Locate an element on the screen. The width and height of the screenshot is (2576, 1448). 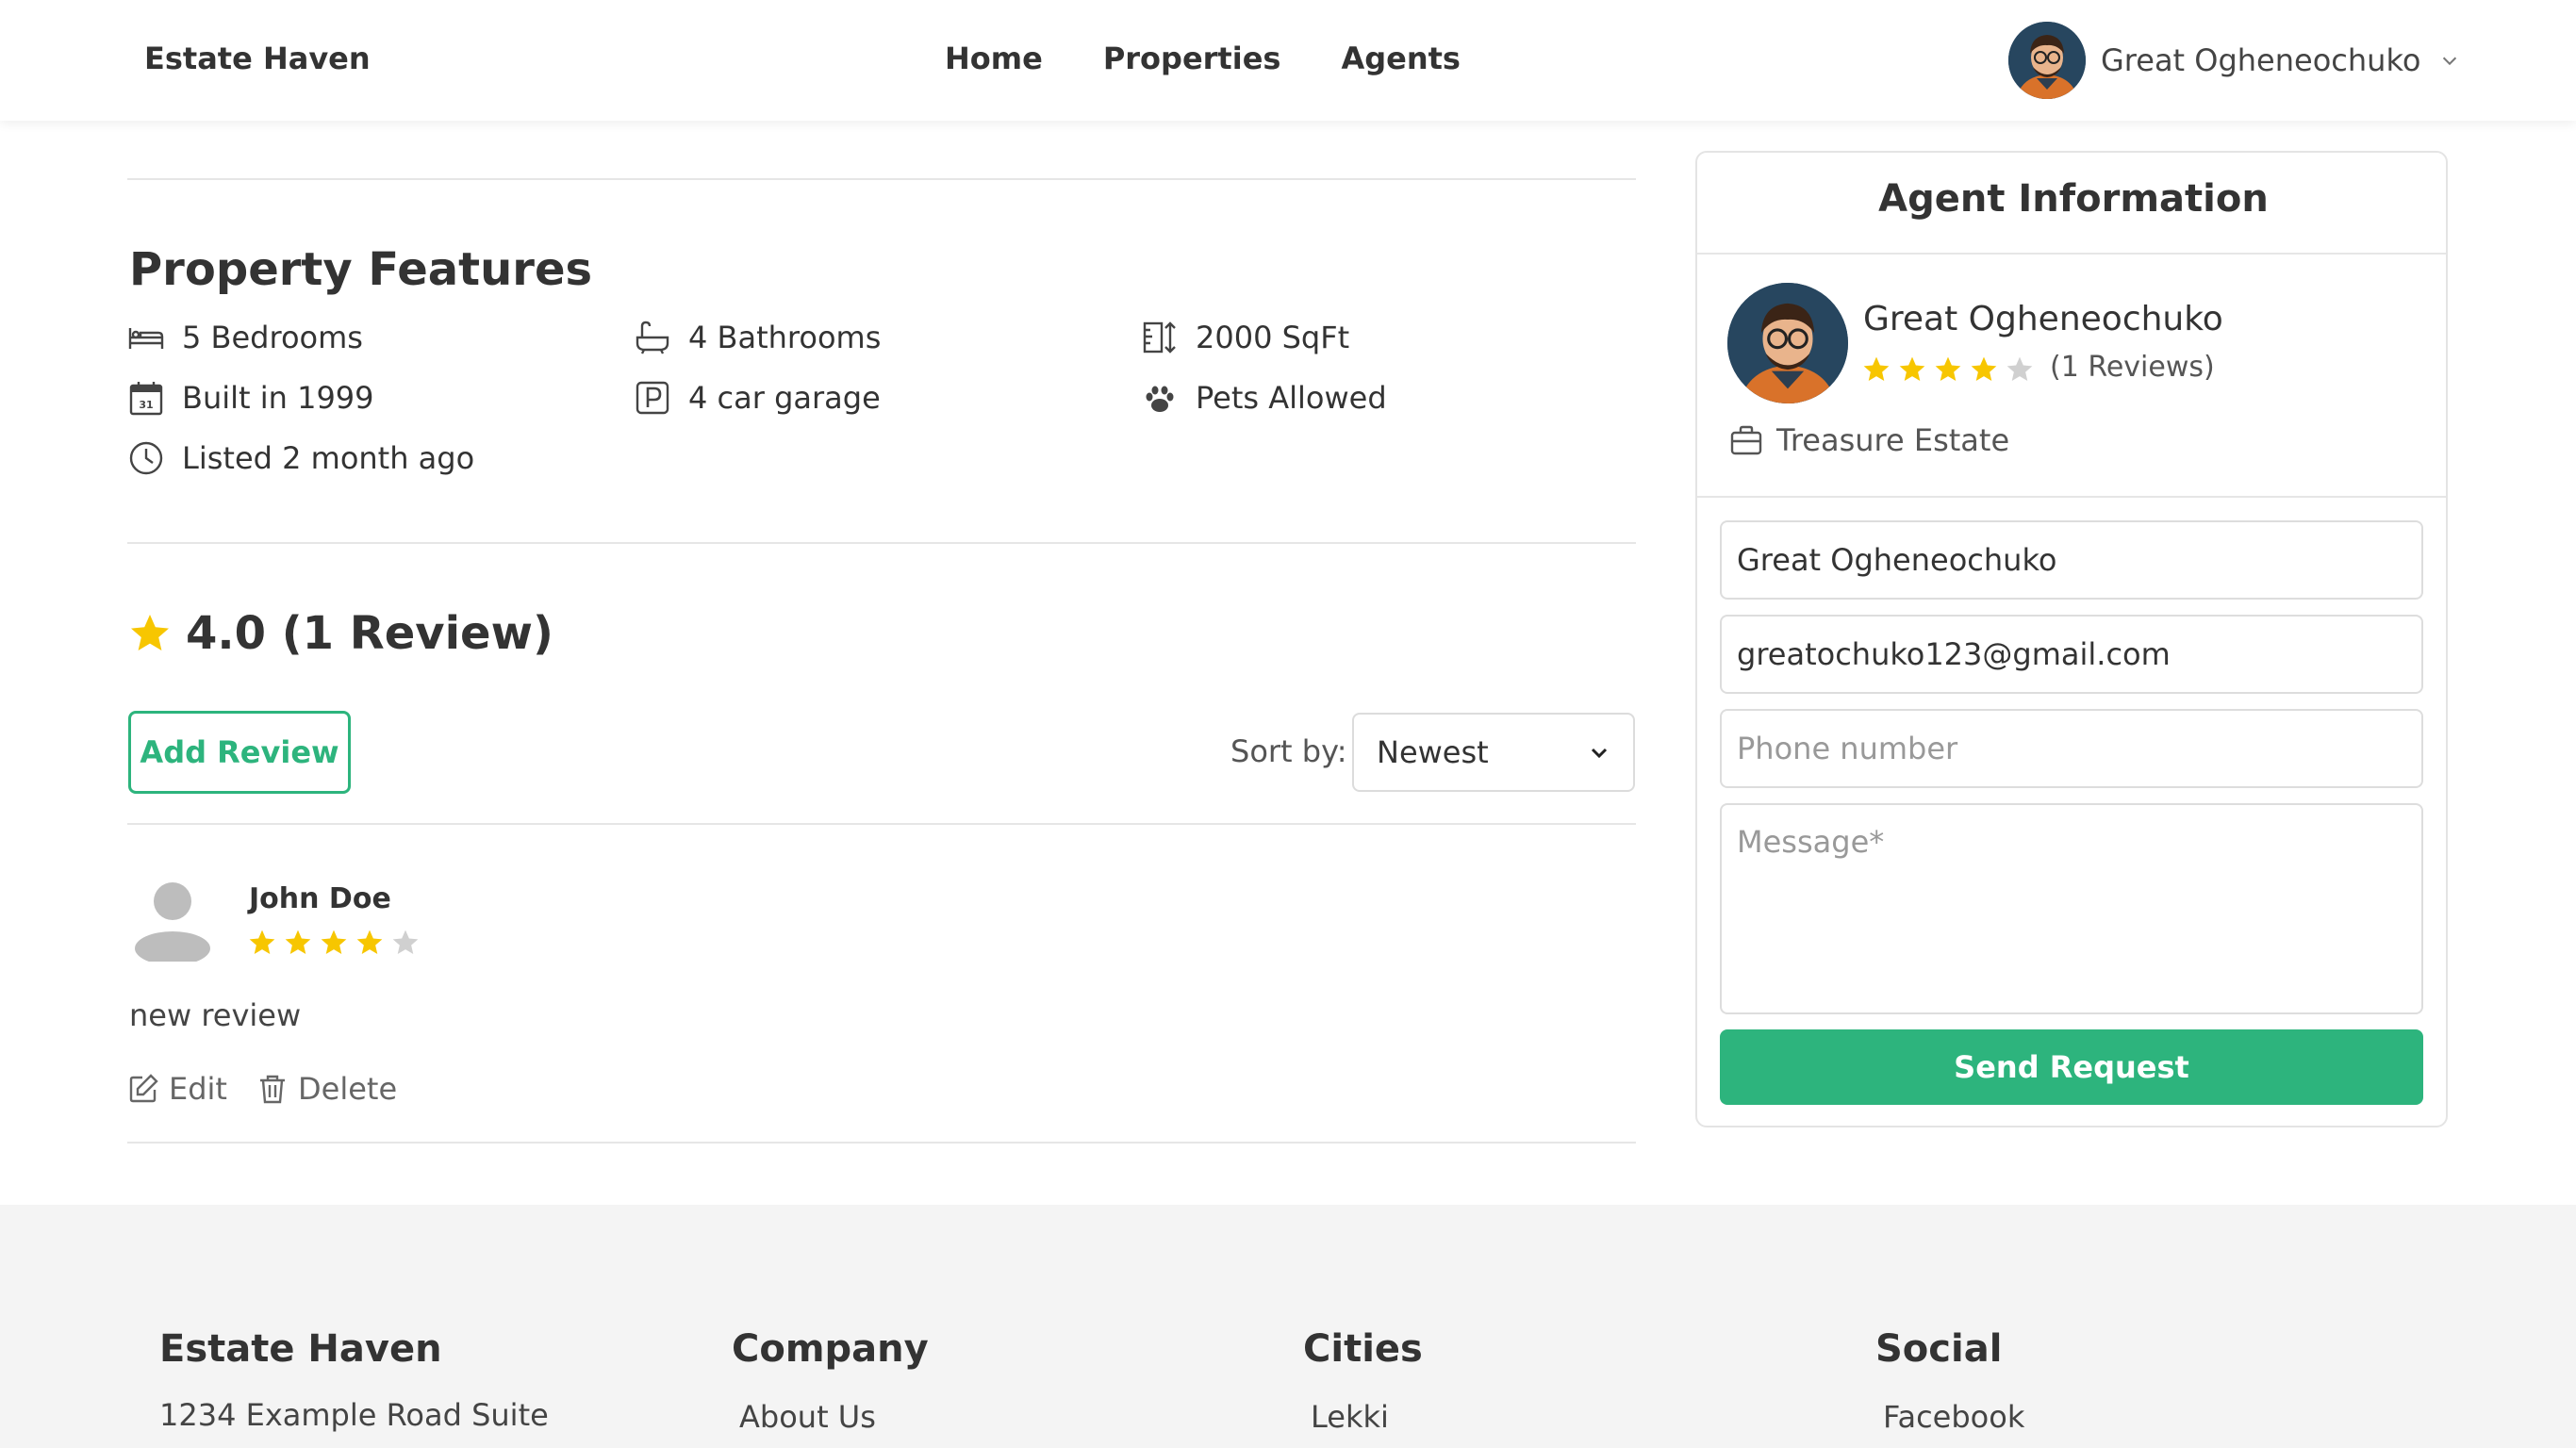
edit-review-button: Edit is located at coordinates (177, 1089).